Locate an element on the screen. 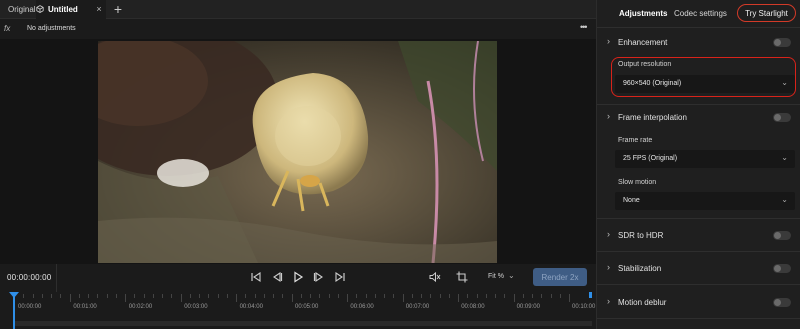 This screenshot has height=329, width=800. adjustments-bar: fx No adjustments ••• is located at coordinates (298, 29).